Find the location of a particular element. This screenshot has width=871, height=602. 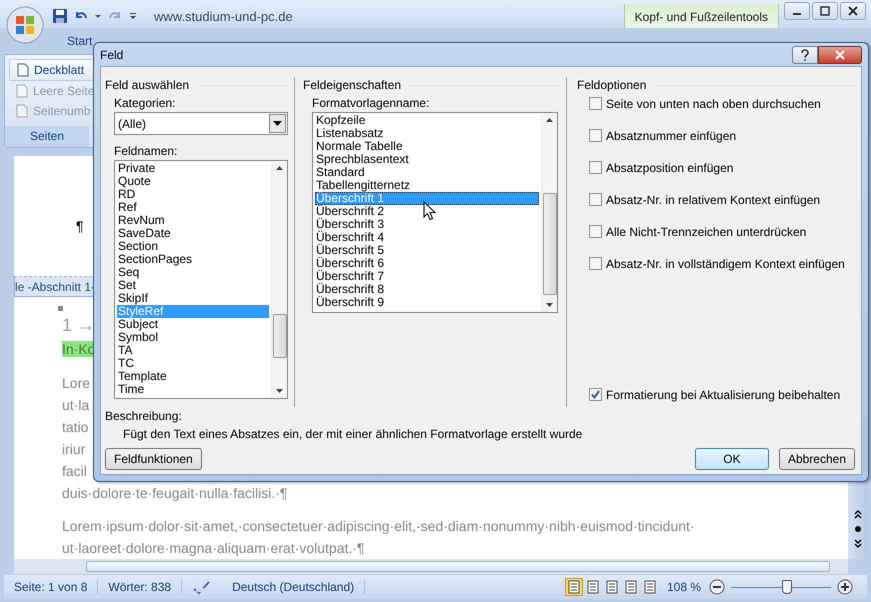

zoom-in-icon is located at coordinates (845, 587).